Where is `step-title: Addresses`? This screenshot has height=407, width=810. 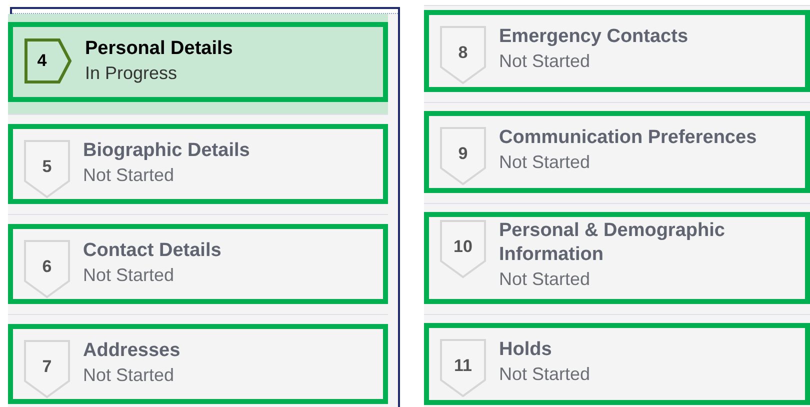
step-title: Addresses is located at coordinates (131, 351).